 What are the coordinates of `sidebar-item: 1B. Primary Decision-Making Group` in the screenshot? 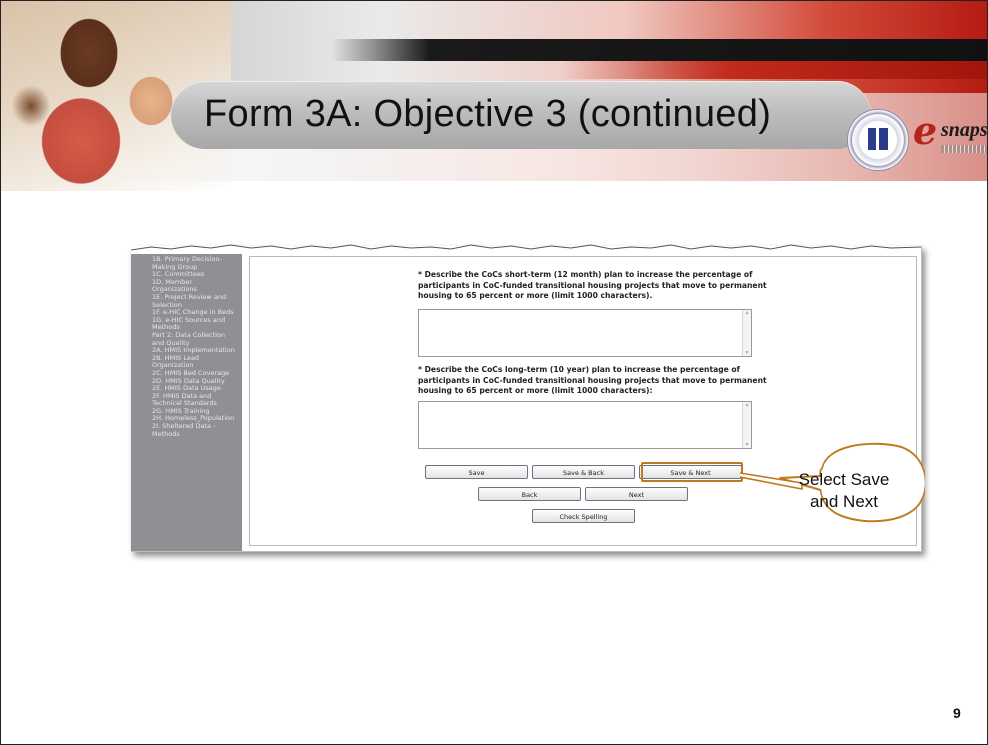 It's located at (184, 263).